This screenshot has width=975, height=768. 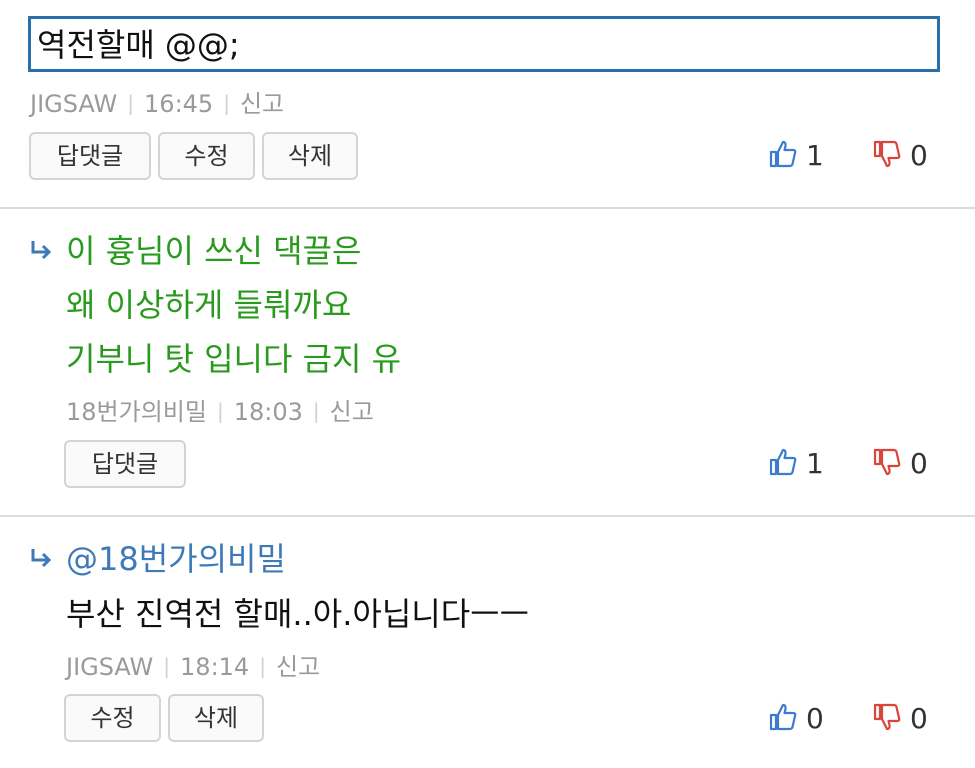 I want to click on author-name: 18번가의비밀, so click(x=136, y=412).